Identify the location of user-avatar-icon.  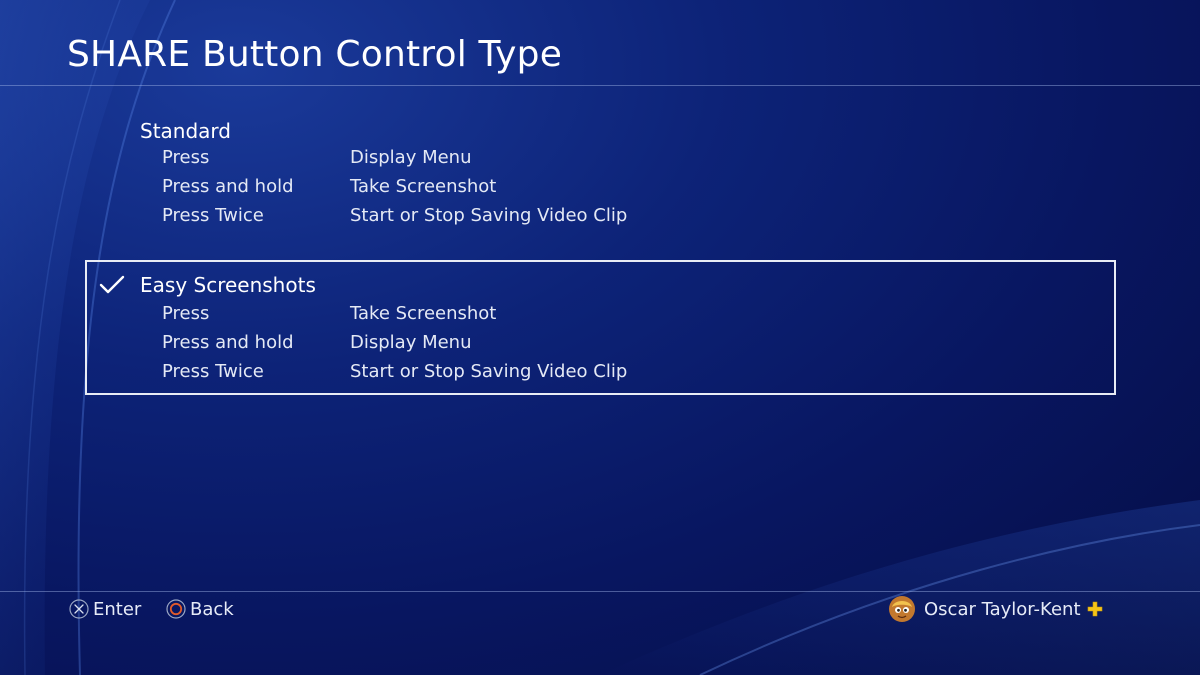
(902, 609).